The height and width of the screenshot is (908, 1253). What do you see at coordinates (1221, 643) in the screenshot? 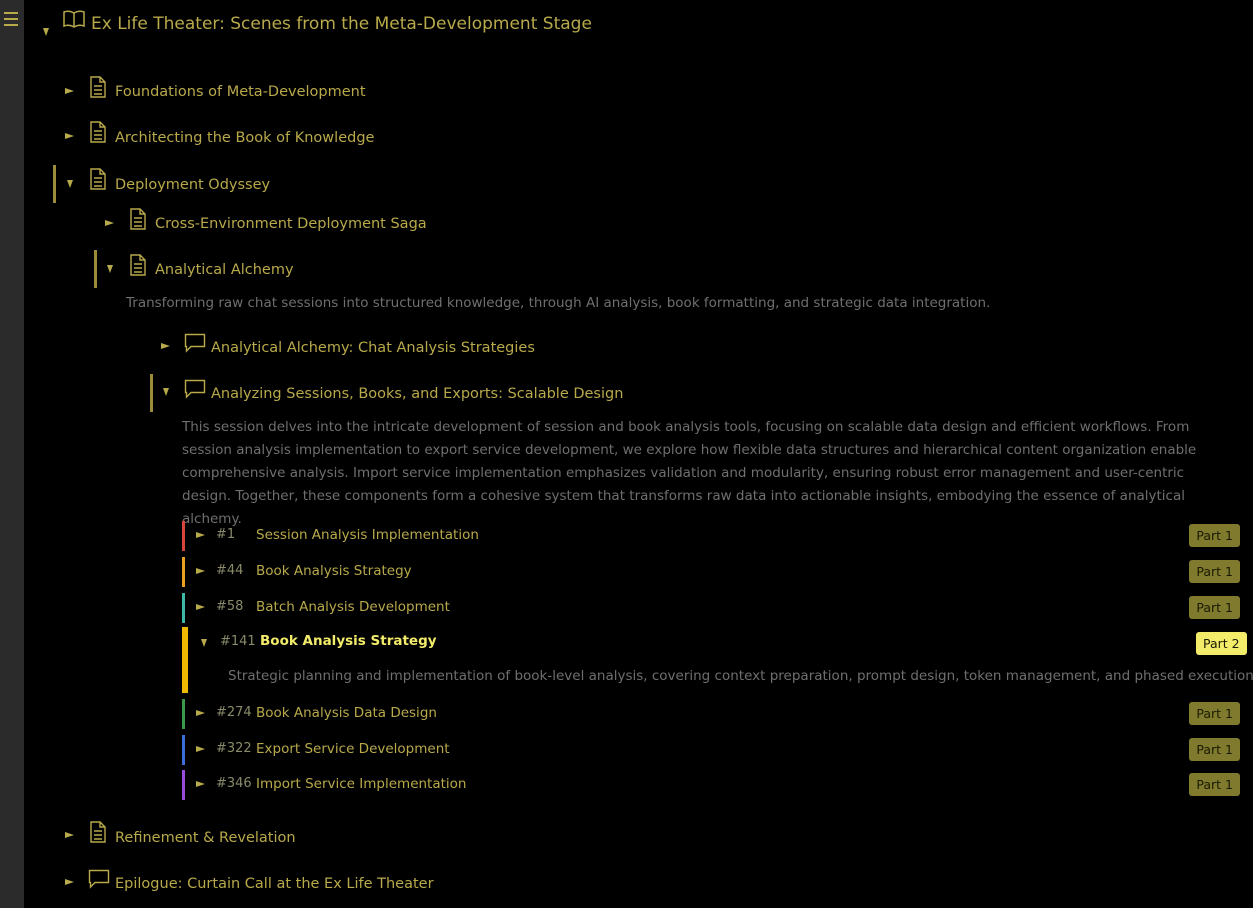
I see `part-badge-active: Part 2` at bounding box center [1221, 643].